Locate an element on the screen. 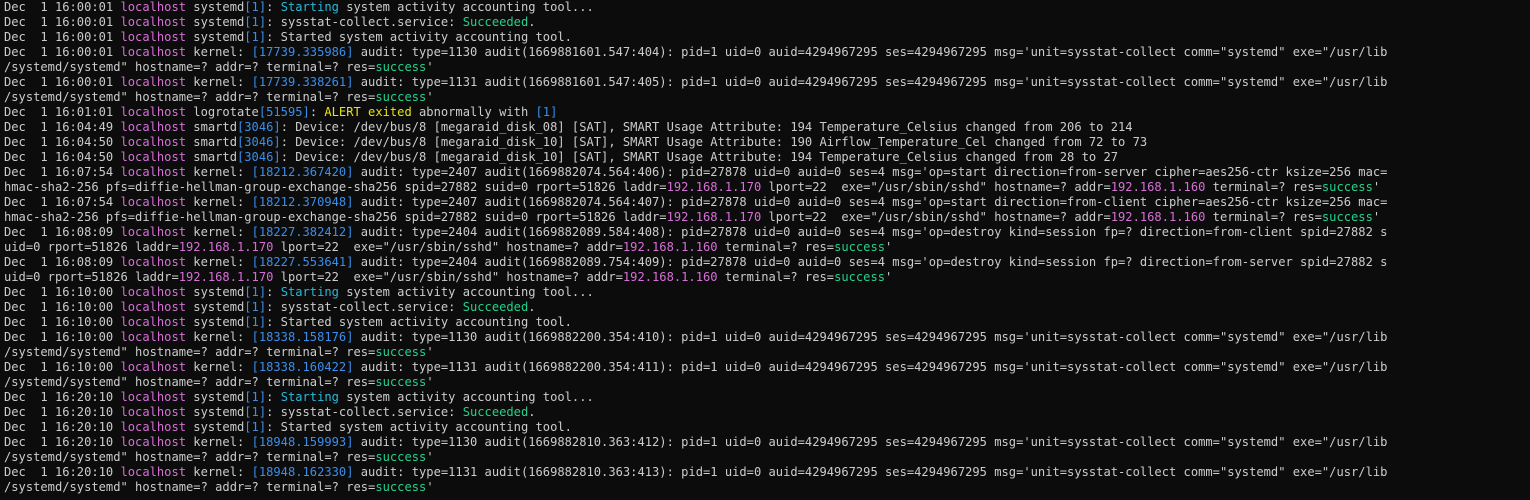  log-line: Dec 1 16:04:50 localhost smartd[3046] is located at coordinates (767, 157).